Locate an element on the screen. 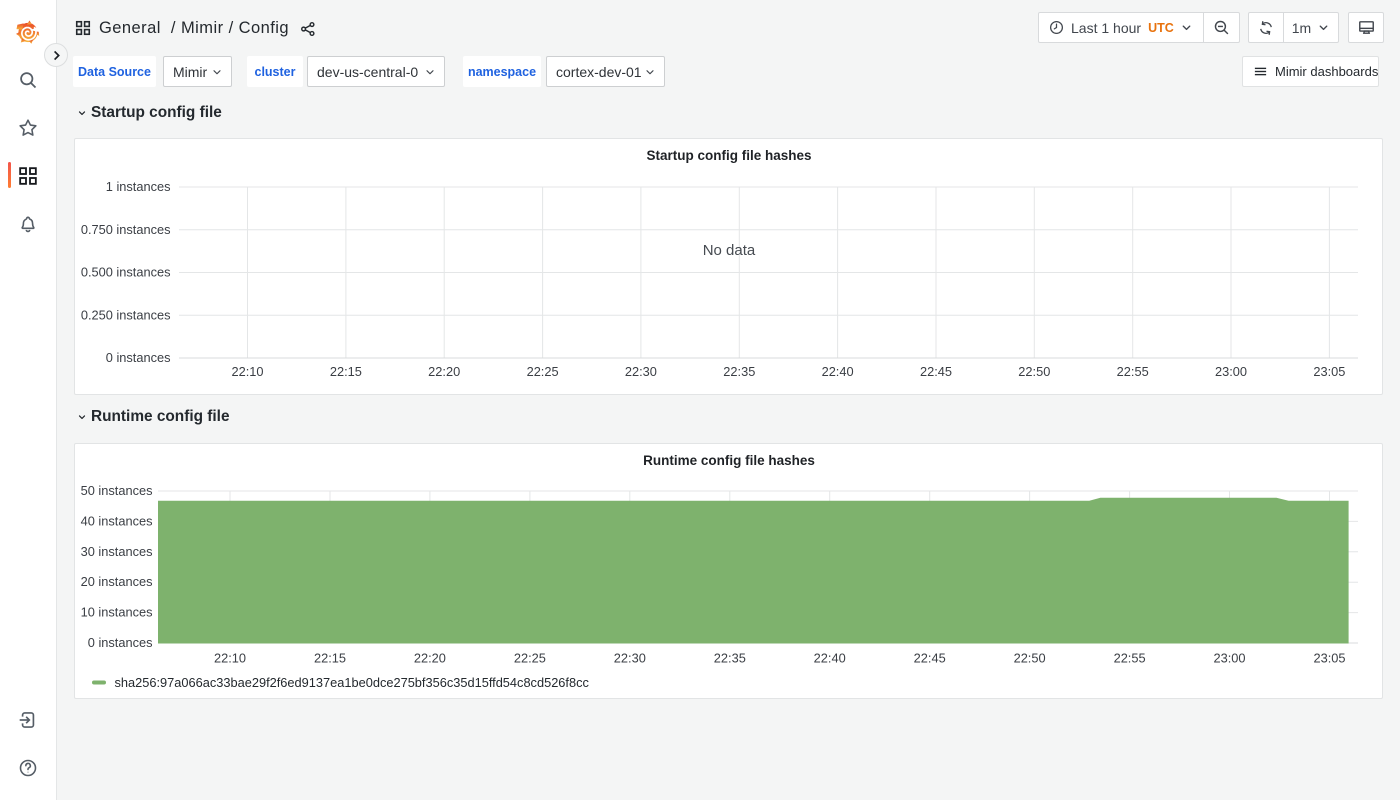  svg-text: 40 instances is located at coordinates (117, 520).